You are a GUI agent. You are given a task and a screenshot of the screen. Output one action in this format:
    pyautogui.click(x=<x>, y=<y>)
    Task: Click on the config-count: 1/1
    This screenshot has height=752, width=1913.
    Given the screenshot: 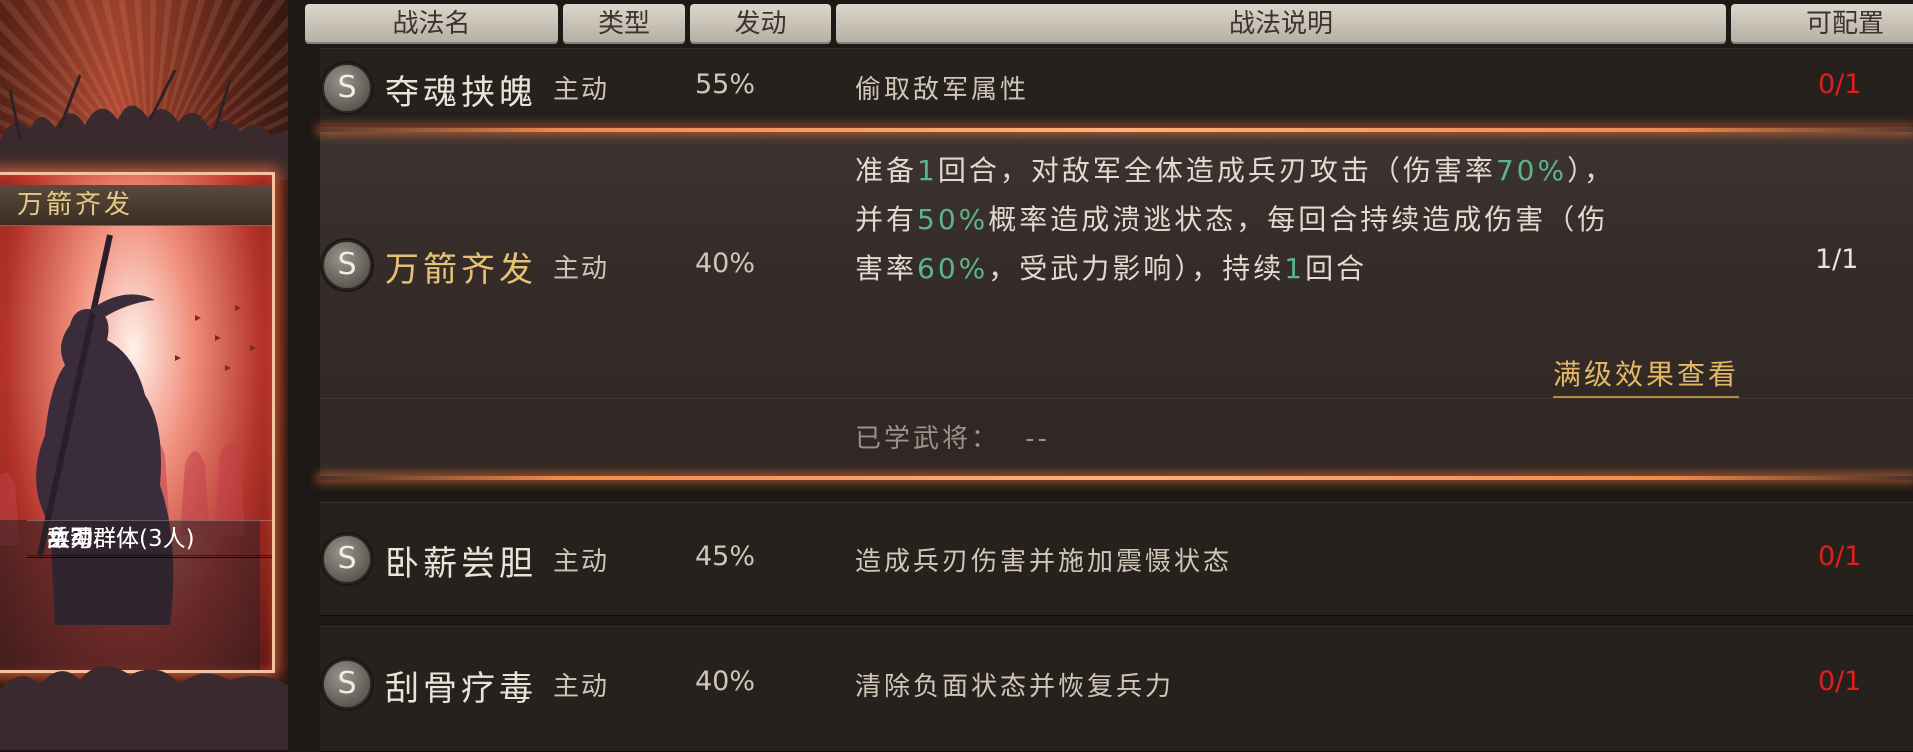 What is the action you would take?
    pyautogui.click(x=1837, y=259)
    